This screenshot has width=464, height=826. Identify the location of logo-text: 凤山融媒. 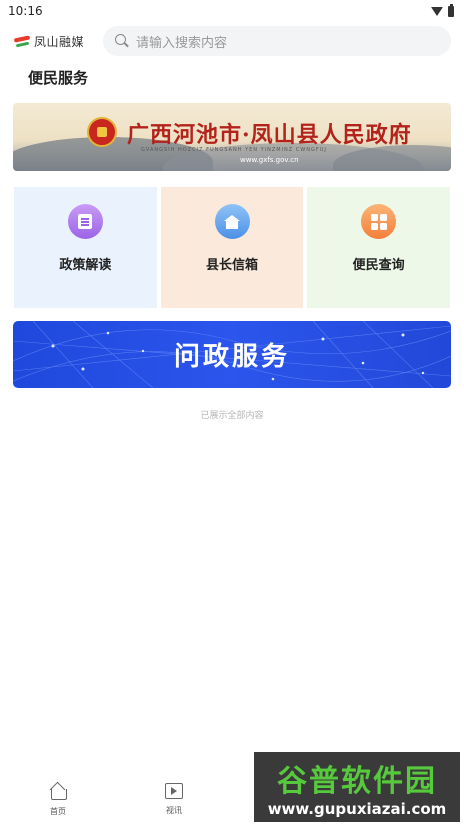
(59, 42).